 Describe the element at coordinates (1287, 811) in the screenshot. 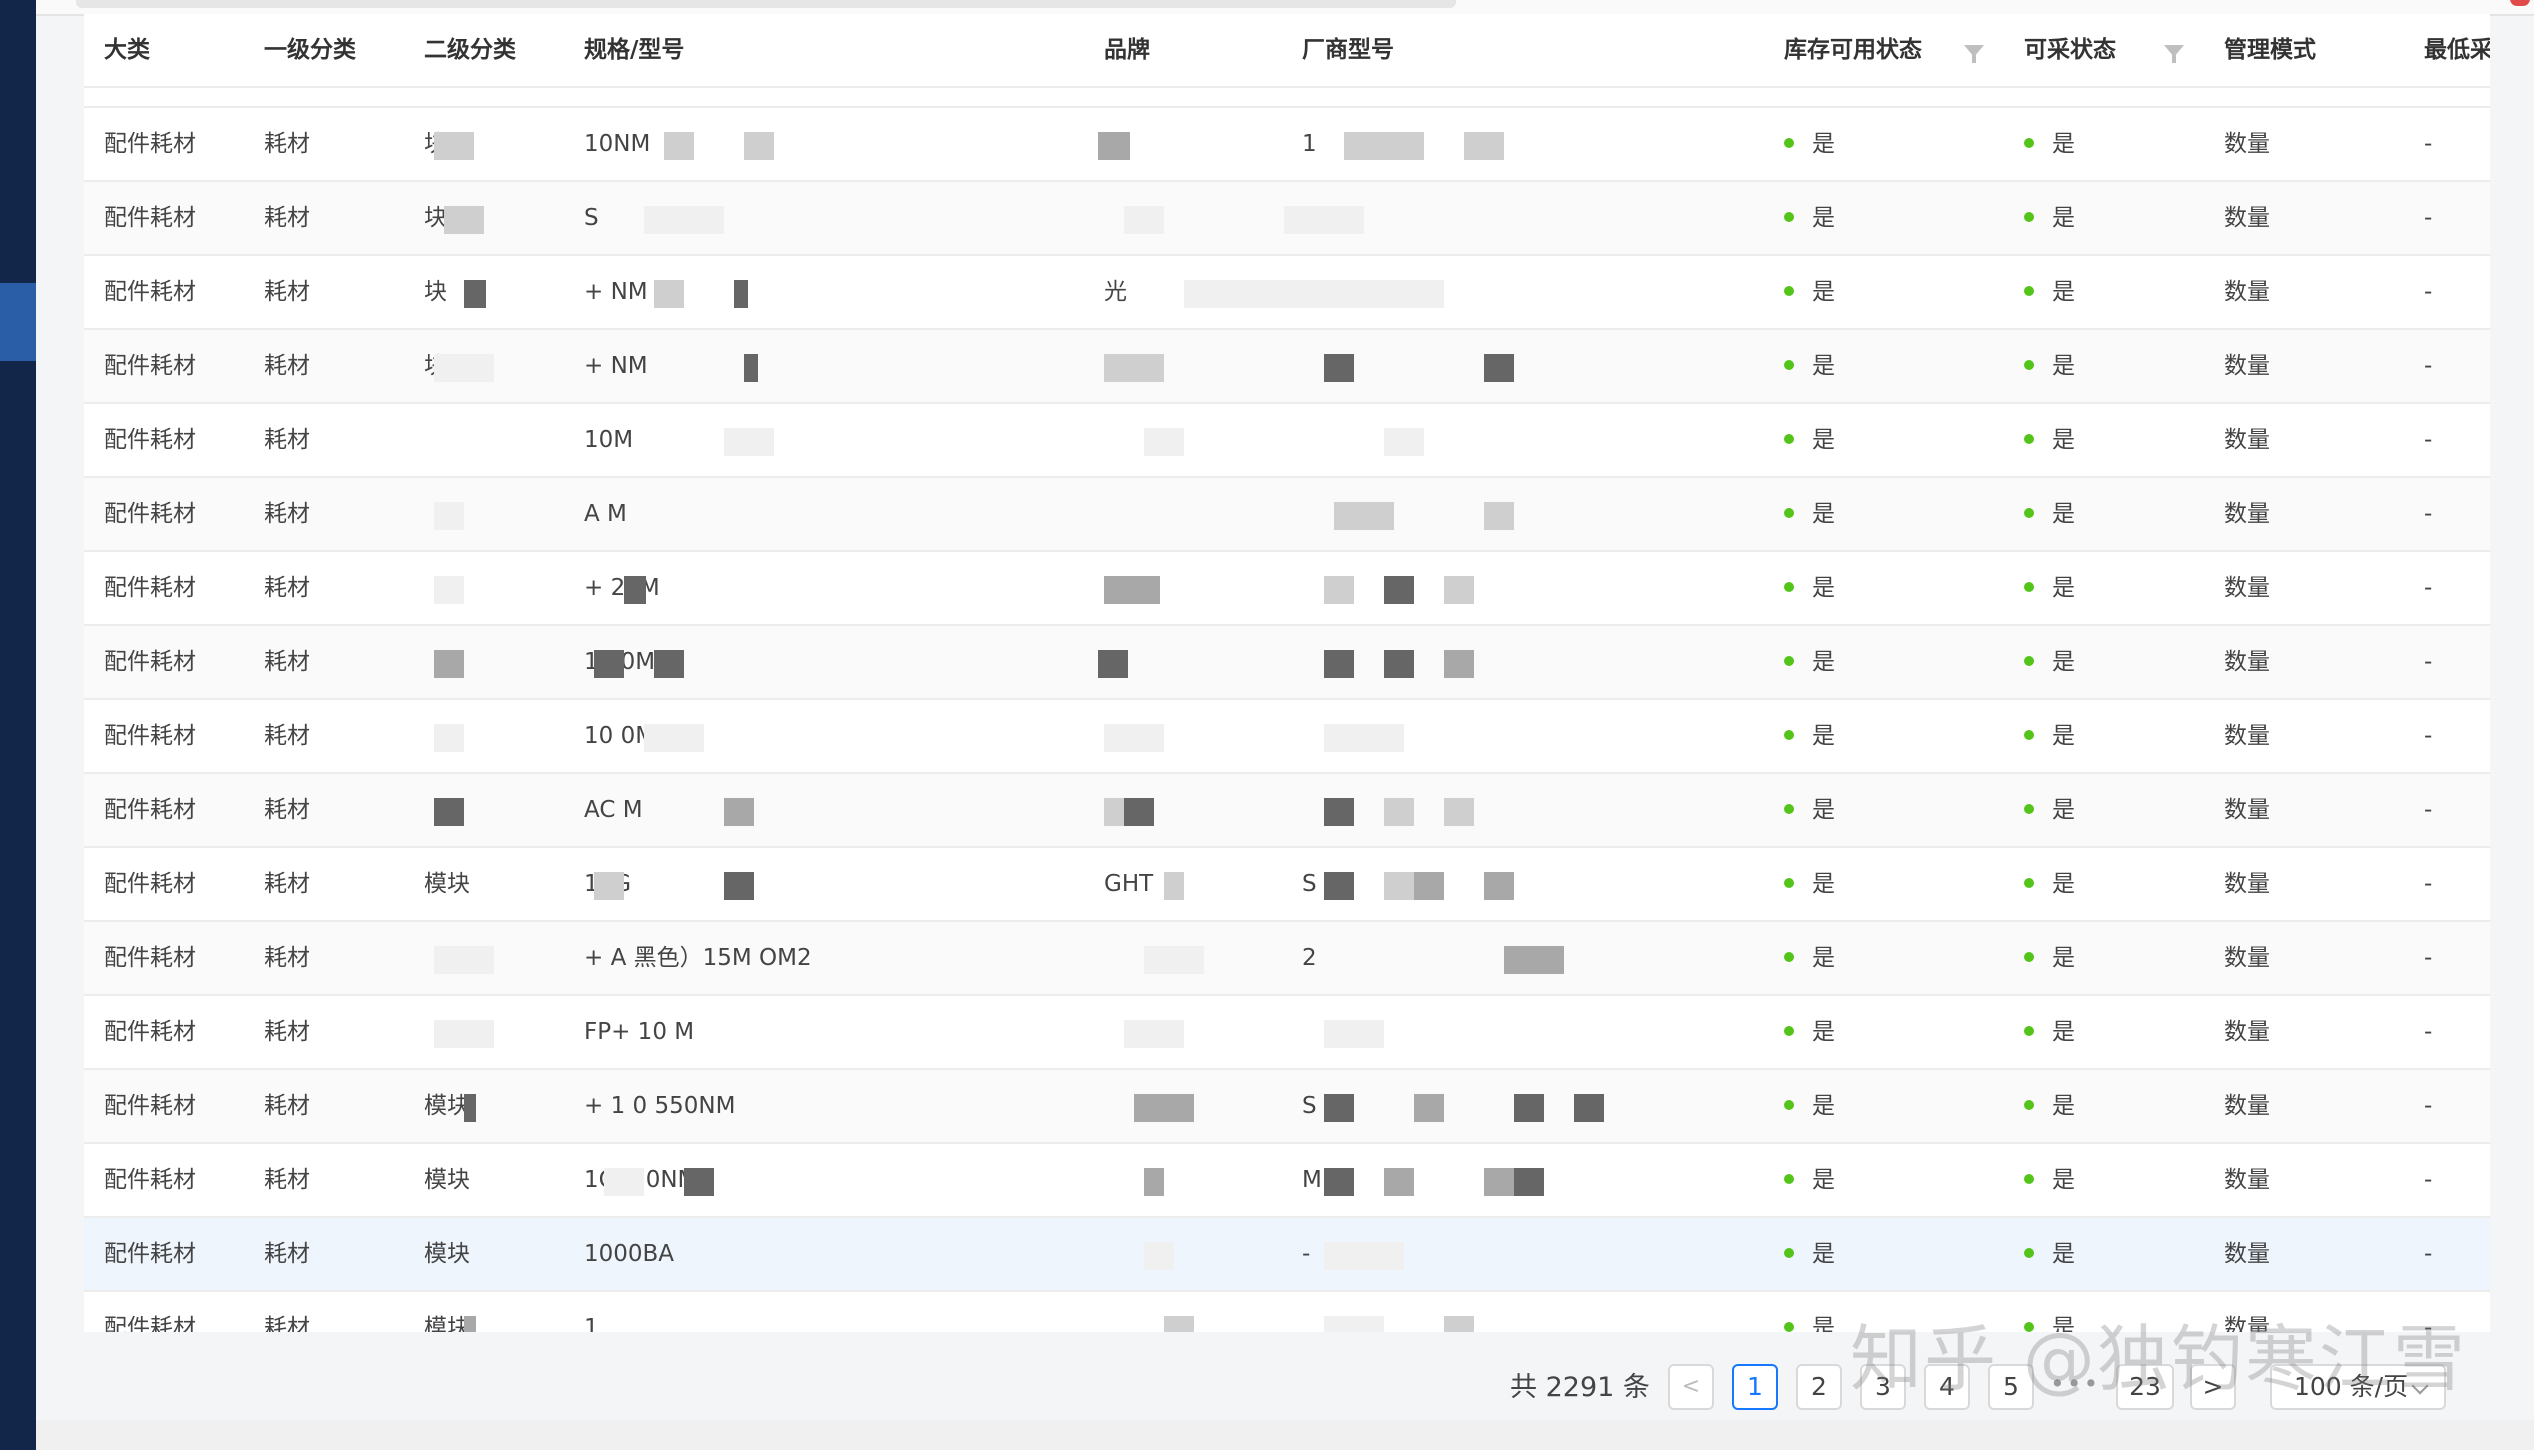

I see `table-row: 配件耗材 耗材 AC M 是 是 数量 -` at that location.